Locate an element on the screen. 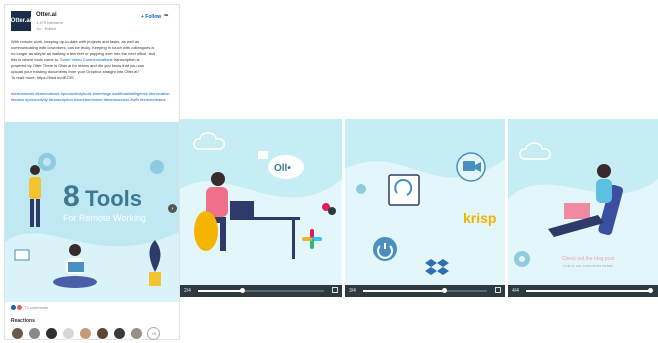  more-options-icon: ••• is located at coordinates (166, 16).